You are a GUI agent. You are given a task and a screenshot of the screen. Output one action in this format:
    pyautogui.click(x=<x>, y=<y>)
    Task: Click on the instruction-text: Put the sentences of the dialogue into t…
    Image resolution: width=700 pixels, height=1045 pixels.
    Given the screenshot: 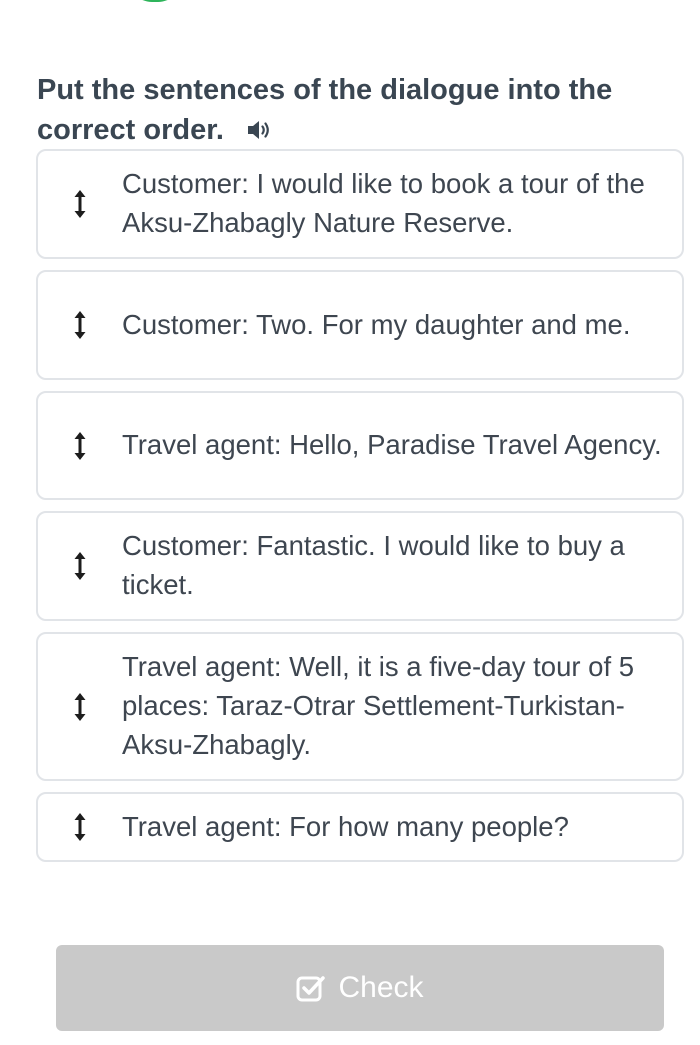 What is the action you would take?
    pyautogui.click(x=325, y=110)
    